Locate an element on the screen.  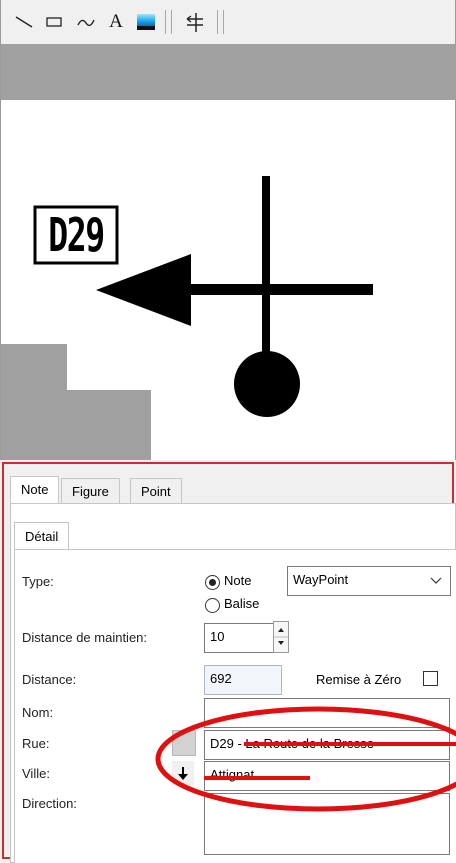
curve-icon is located at coordinates (86, 22).